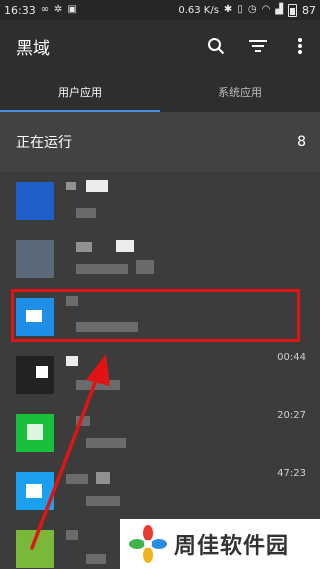 The image size is (320, 569). Describe the element at coordinates (160, 433) in the screenshot. I see `list-item: 20:27` at that location.